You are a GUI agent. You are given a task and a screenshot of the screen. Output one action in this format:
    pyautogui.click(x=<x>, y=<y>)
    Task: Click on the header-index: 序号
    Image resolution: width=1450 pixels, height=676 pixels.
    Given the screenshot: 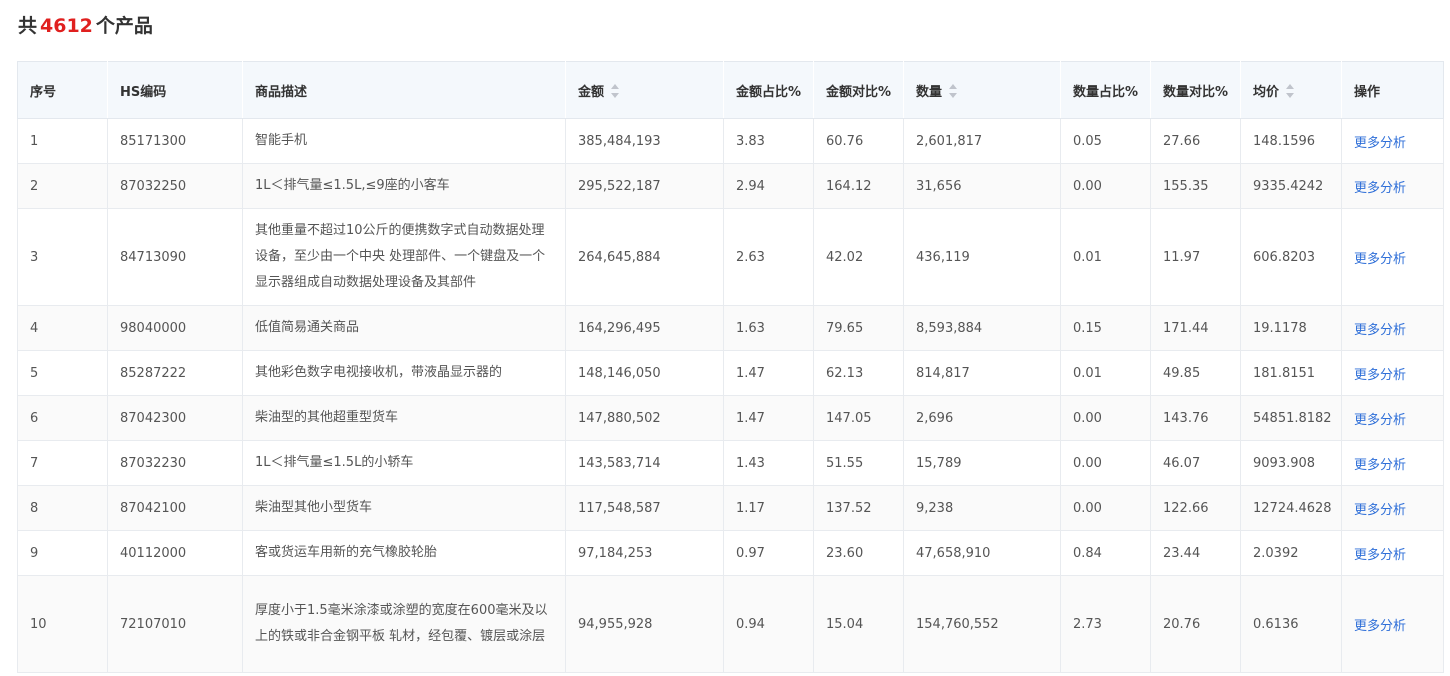 What is the action you would take?
    pyautogui.click(x=62, y=90)
    